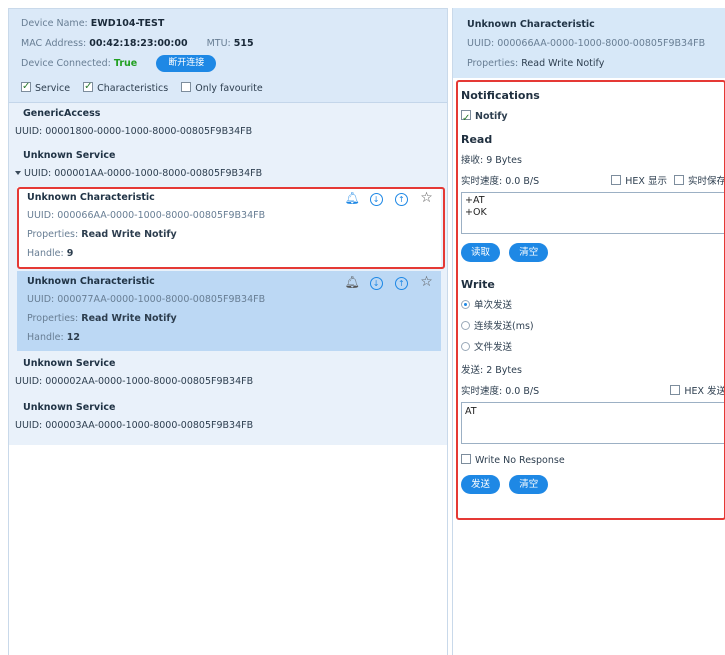 The image size is (725, 655). What do you see at coordinates (138, 43) in the screenshot?
I see `mac-address: 00:42:18:23:00:00` at bounding box center [138, 43].